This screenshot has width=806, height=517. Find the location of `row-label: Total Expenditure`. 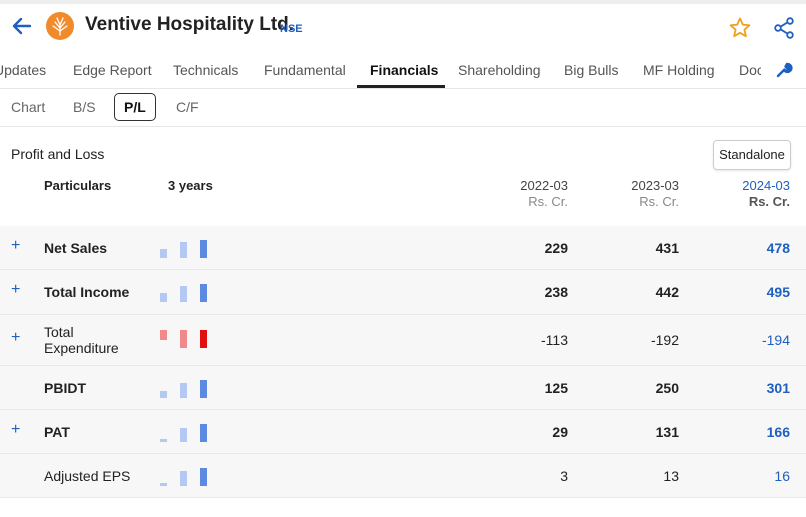

row-label: Total Expenditure is located at coordinates (81, 340).